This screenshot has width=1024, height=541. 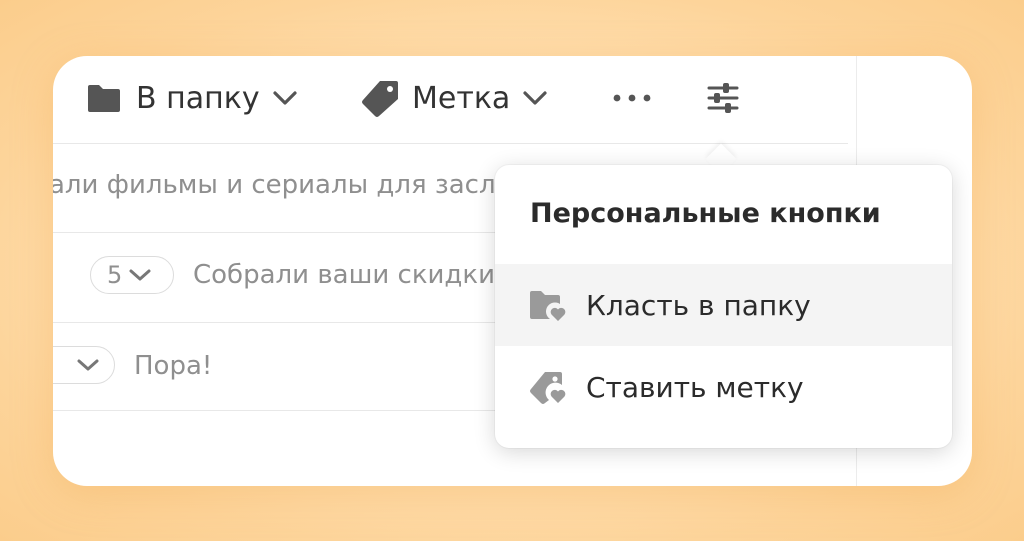 I want to click on folder-icon, so click(x=104, y=98).